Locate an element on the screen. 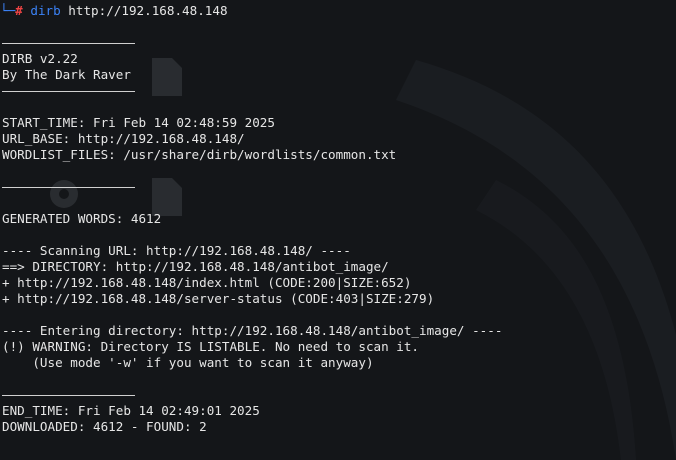  end-time: END_TIME: Fri Feb 14 02:49:01 2025 is located at coordinates (131, 410).